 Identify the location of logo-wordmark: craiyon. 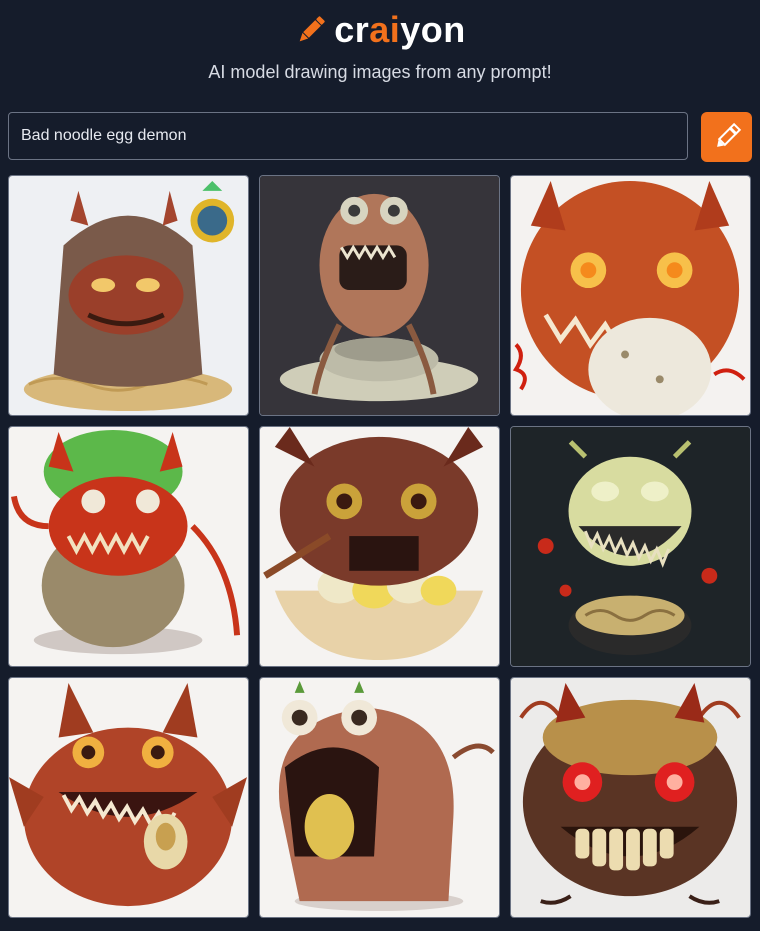
(400, 29).